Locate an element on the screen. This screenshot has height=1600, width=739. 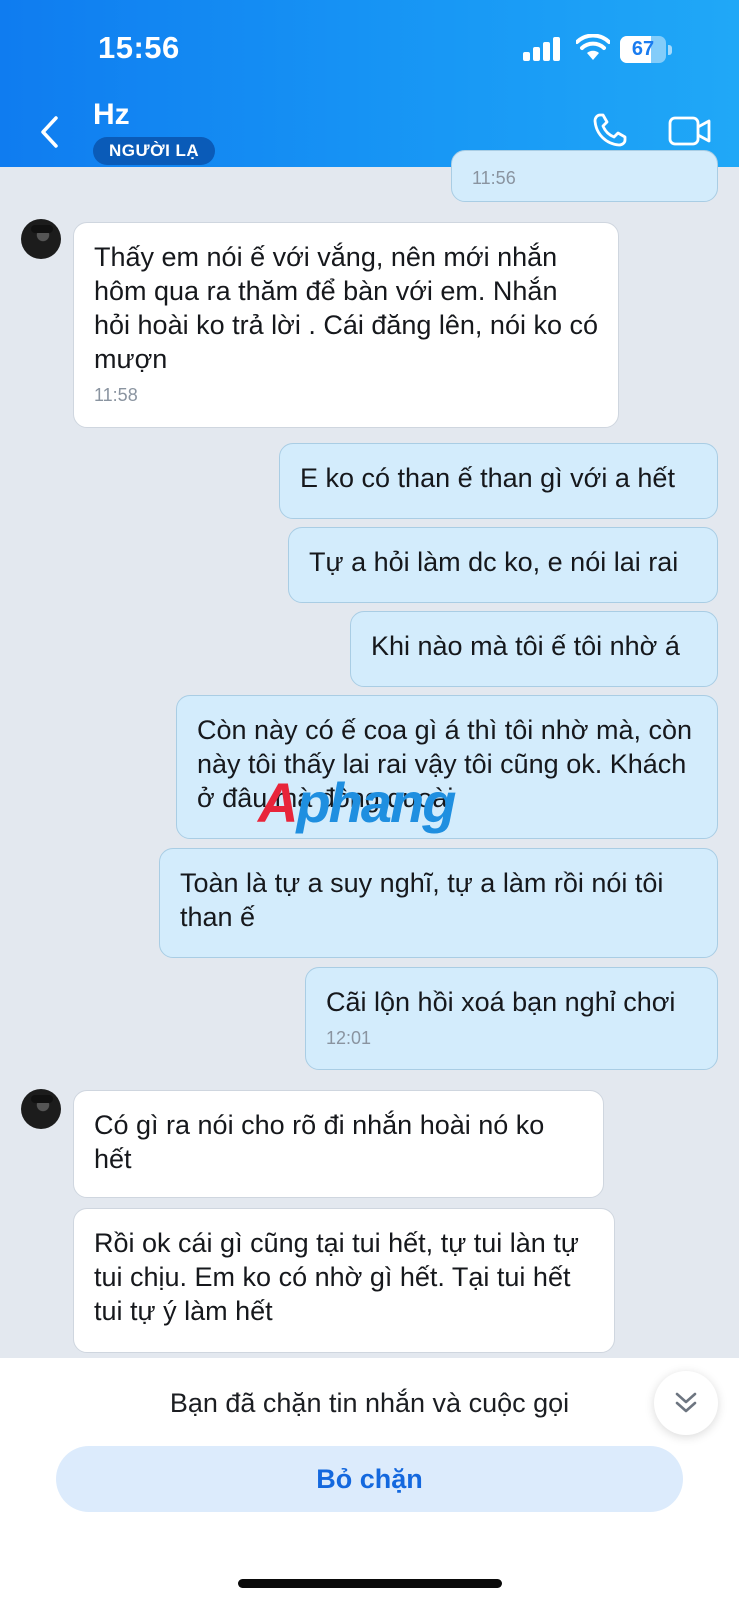
stranger-badge: NGƯỜI LẠ is located at coordinates (154, 151).